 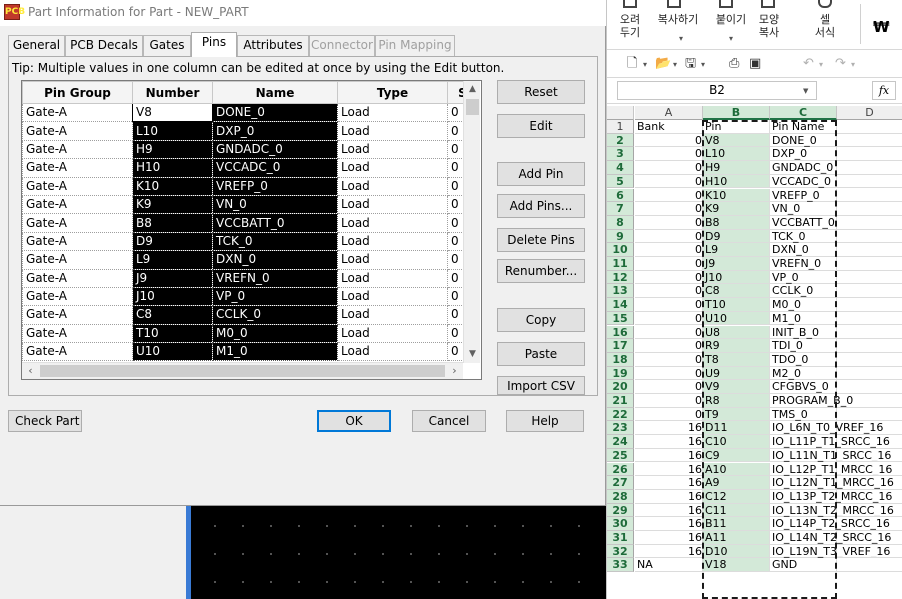 What do you see at coordinates (620, 113) in the screenshot?
I see `select-all-corner` at bounding box center [620, 113].